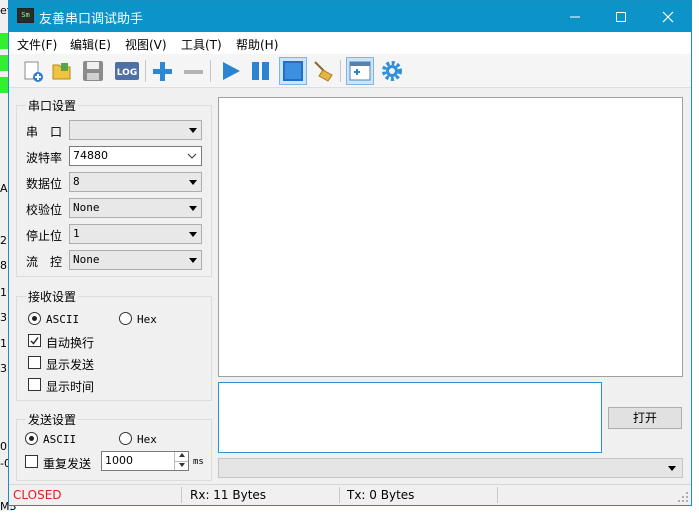 The image size is (699, 513). I want to click on arrow-up-icon, so click(181, 455).